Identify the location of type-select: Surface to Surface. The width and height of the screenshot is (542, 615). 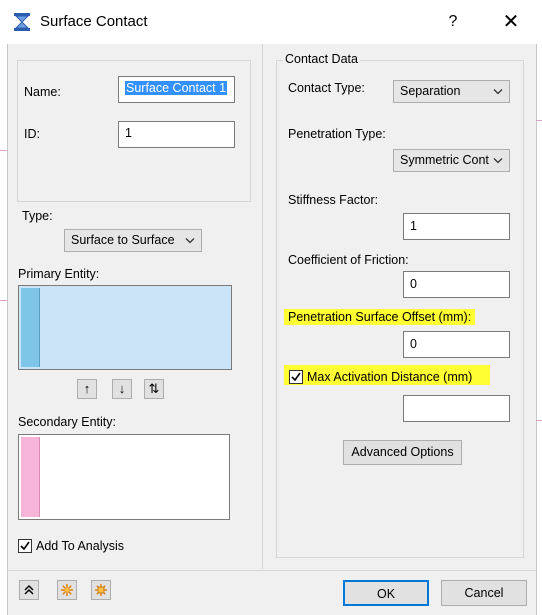
(133, 240).